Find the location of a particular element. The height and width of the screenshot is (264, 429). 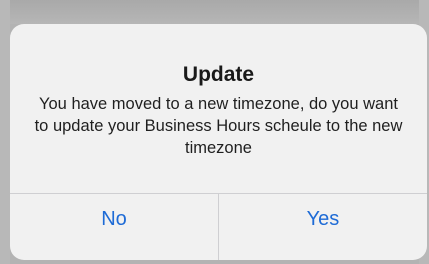

no-button-label: No is located at coordinates (114, 218).